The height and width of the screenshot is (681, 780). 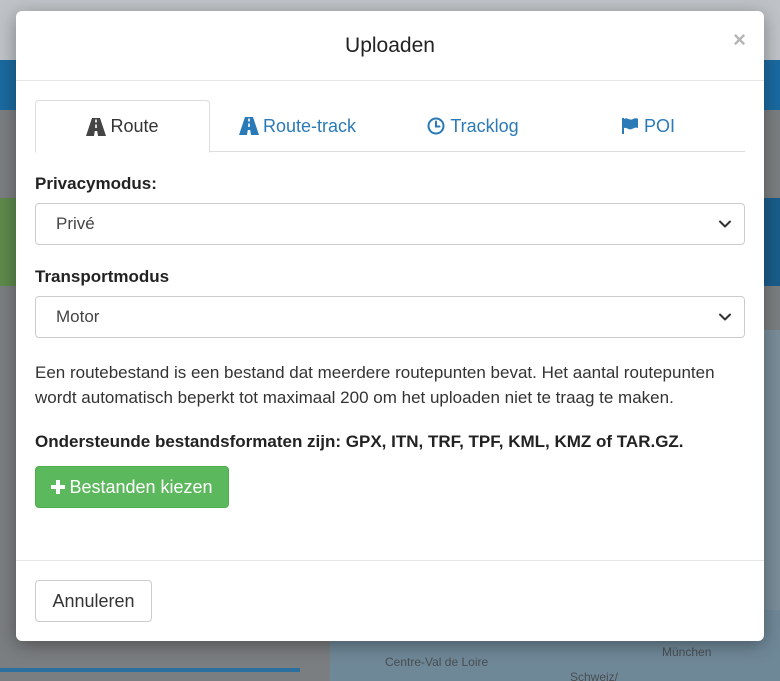 I want to click on privacy-label: Privacymodus:, so click(x=96, y=183).